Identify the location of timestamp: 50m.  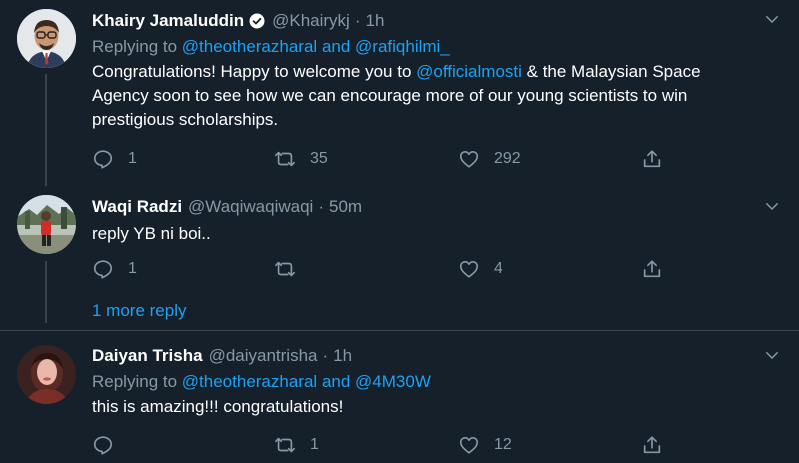
(345, 207).